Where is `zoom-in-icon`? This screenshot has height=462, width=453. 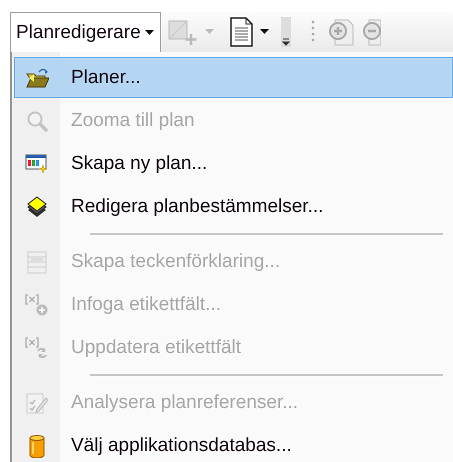
zoom-in-icon is located at coordinates (340, 32).